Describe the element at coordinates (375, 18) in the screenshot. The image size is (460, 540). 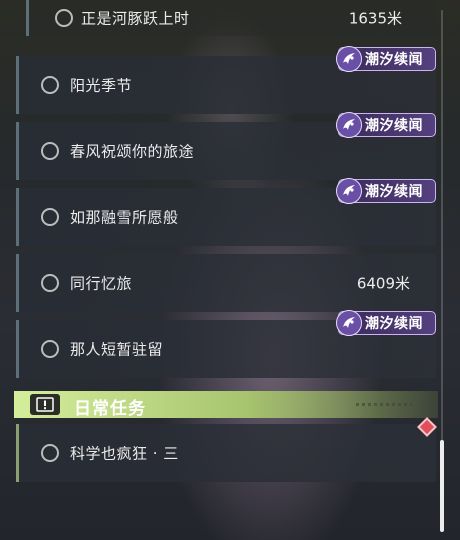
I see `quest-distance: 1635米` at that location.